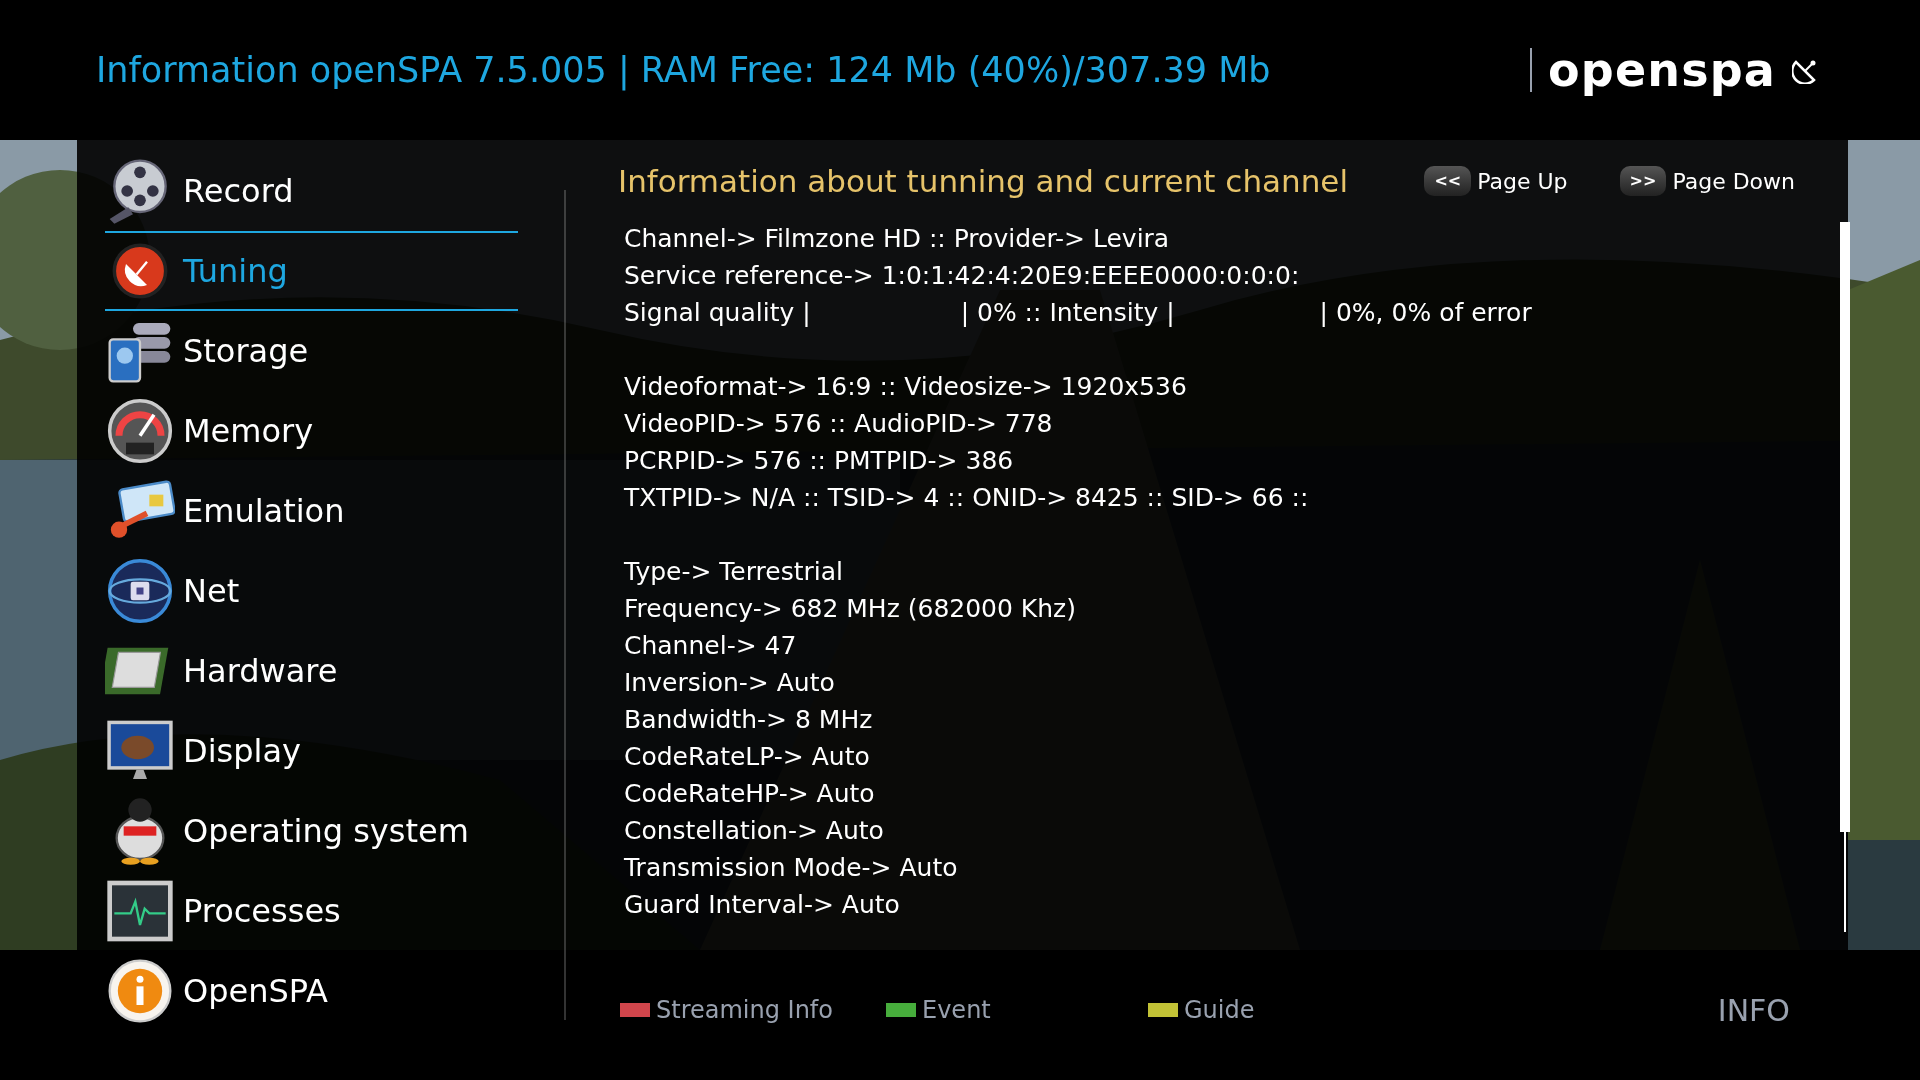 The image size is (1920, 1080). I want to click on info-line: Bandwidth-> 8 MHz, so click(749, 720).